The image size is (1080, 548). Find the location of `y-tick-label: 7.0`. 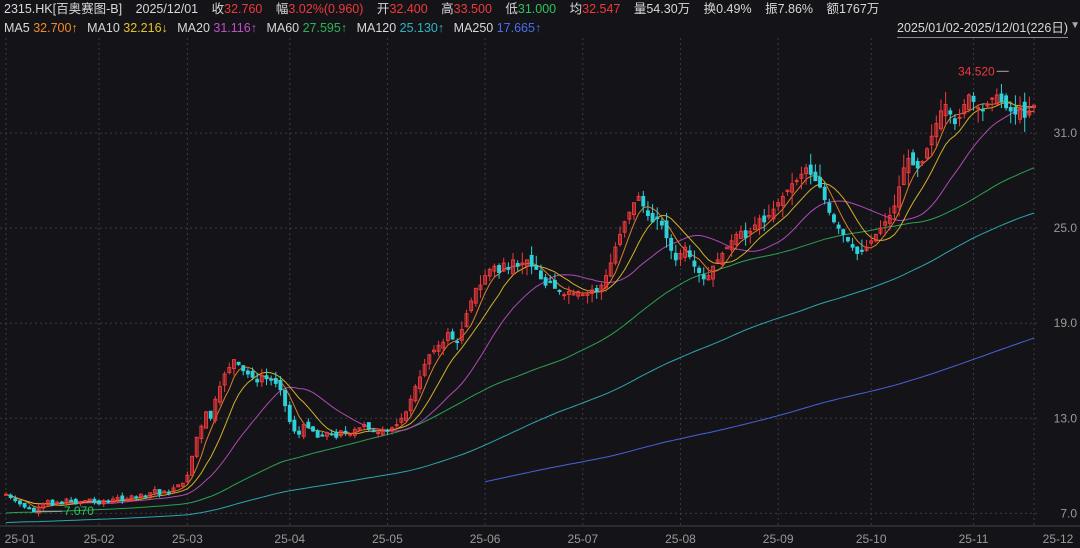

y-tick-label: 7.0 is located at coordinates (1068, 513).